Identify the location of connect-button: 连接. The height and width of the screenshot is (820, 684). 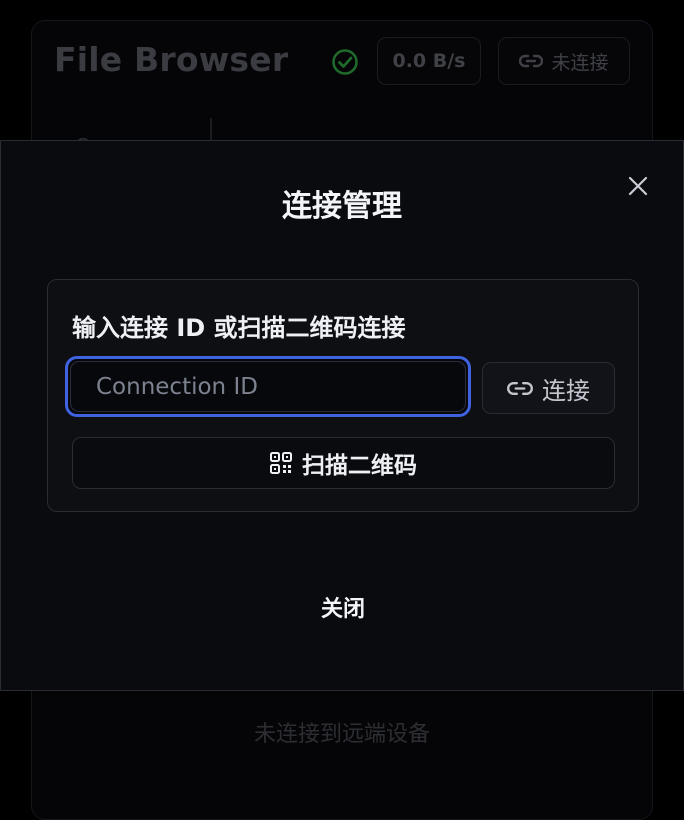
(548, 388).